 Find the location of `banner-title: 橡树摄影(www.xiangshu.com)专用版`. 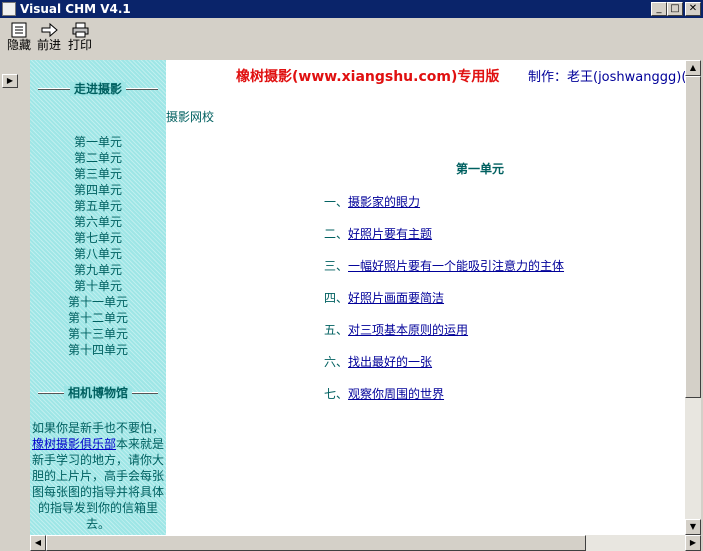

banner-title: 橡树摄影(www.xiangshu.com)专用版 is located at coordinates (368, 77).